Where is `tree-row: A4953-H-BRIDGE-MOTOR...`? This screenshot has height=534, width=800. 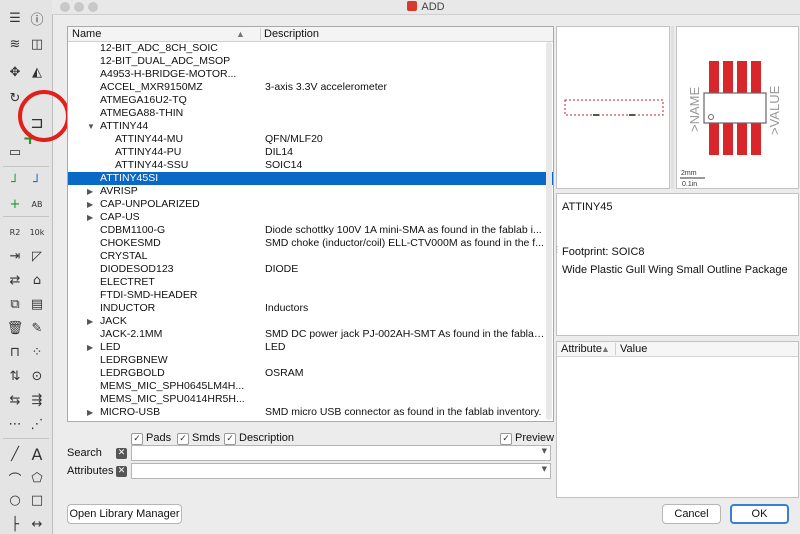
tree-row: A4953-H-BRIDGE-MOTOR... is located at coordinates (310, 74).